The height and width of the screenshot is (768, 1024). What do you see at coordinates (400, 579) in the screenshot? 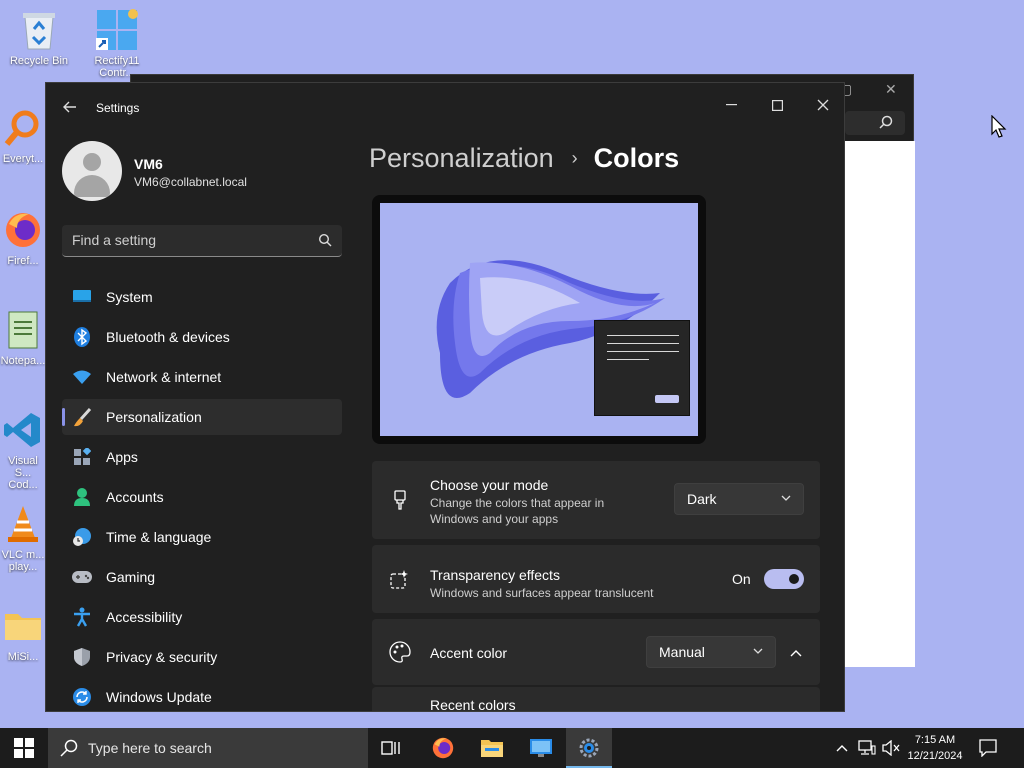
I see `sparkle-icon` at bounding box center [400, 579].